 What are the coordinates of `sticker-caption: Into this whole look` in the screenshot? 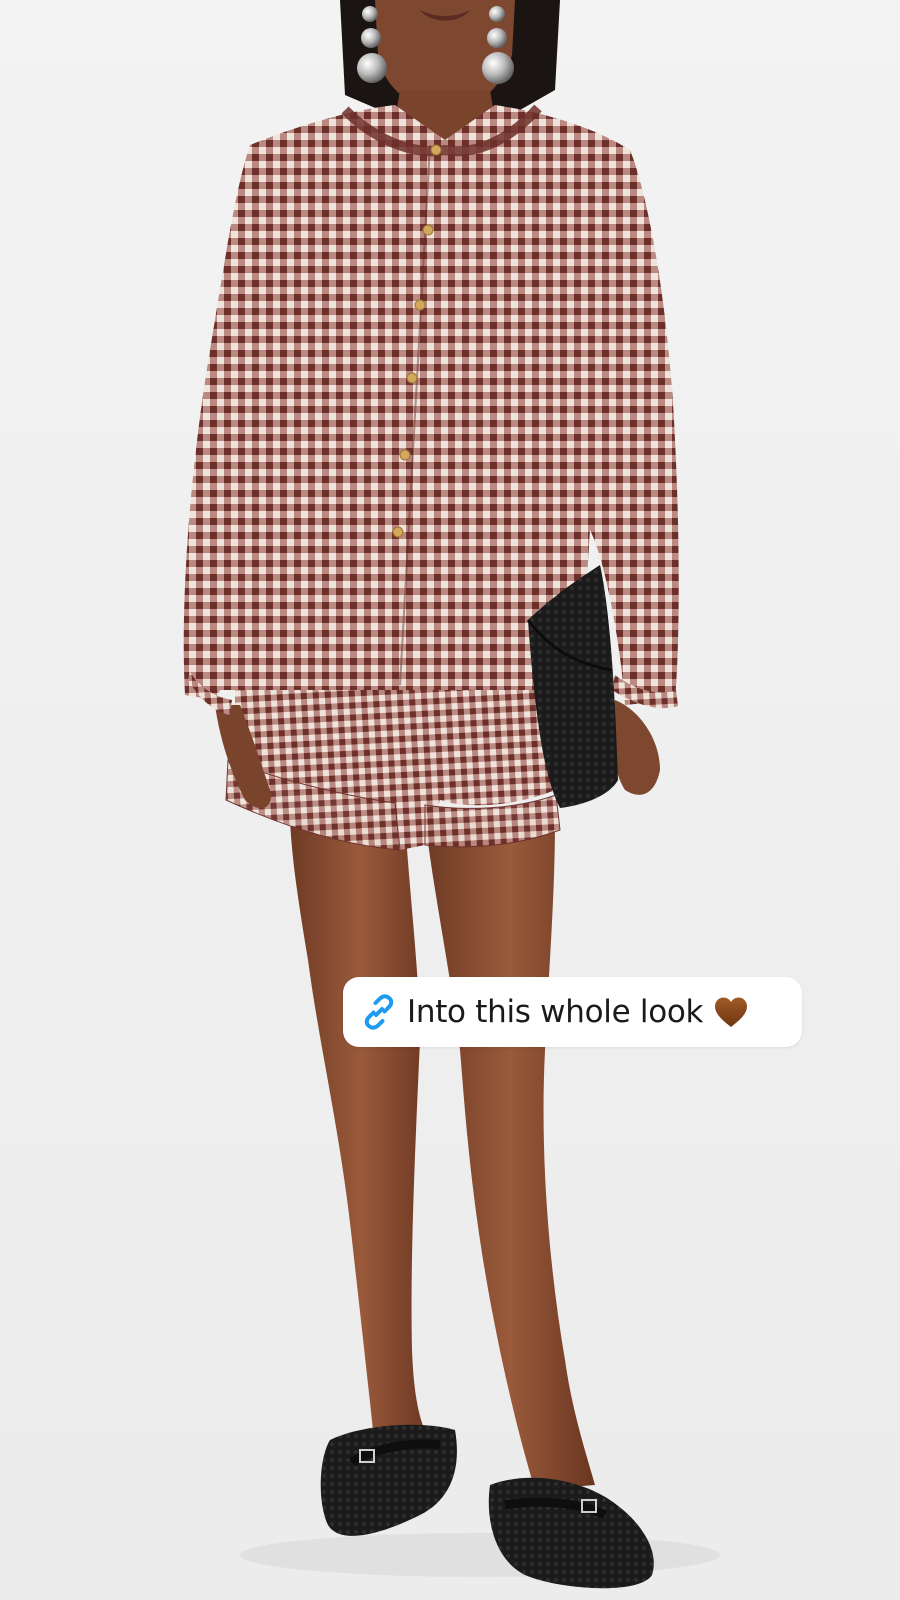 It's located at (555, 1012).